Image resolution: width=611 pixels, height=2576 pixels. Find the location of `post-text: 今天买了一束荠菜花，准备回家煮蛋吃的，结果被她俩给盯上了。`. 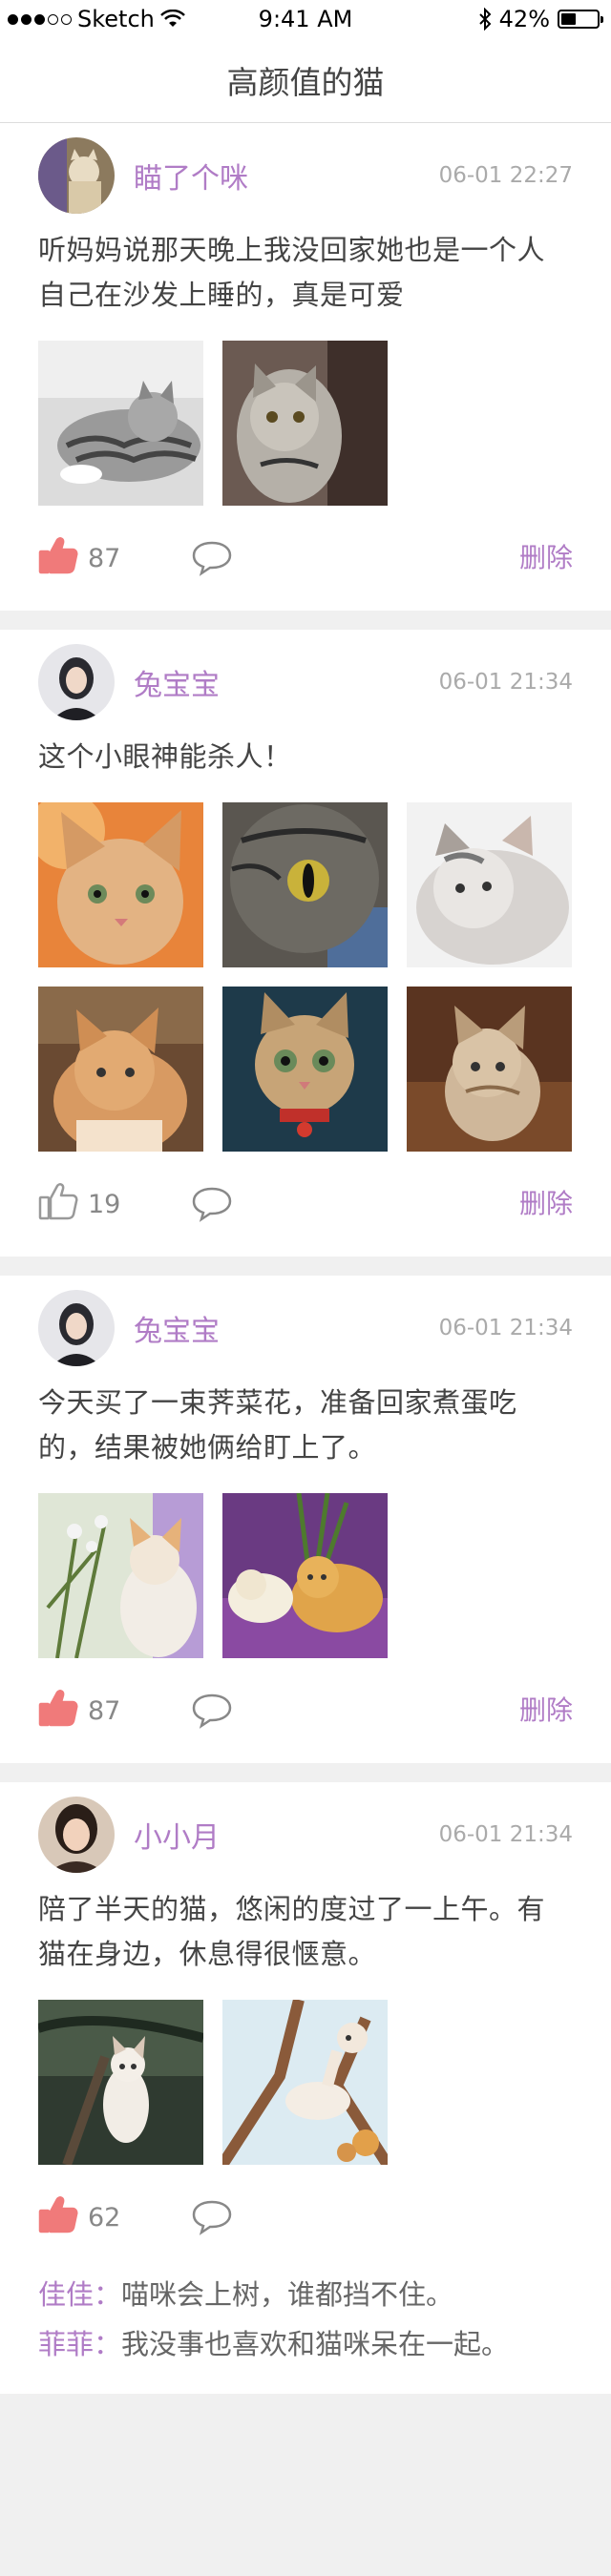

post-text: 今天买了一束荠菜花，准备回家煮蛋吃的，结果被她俩给盯上了。 is located at coordinates (277, 1425).